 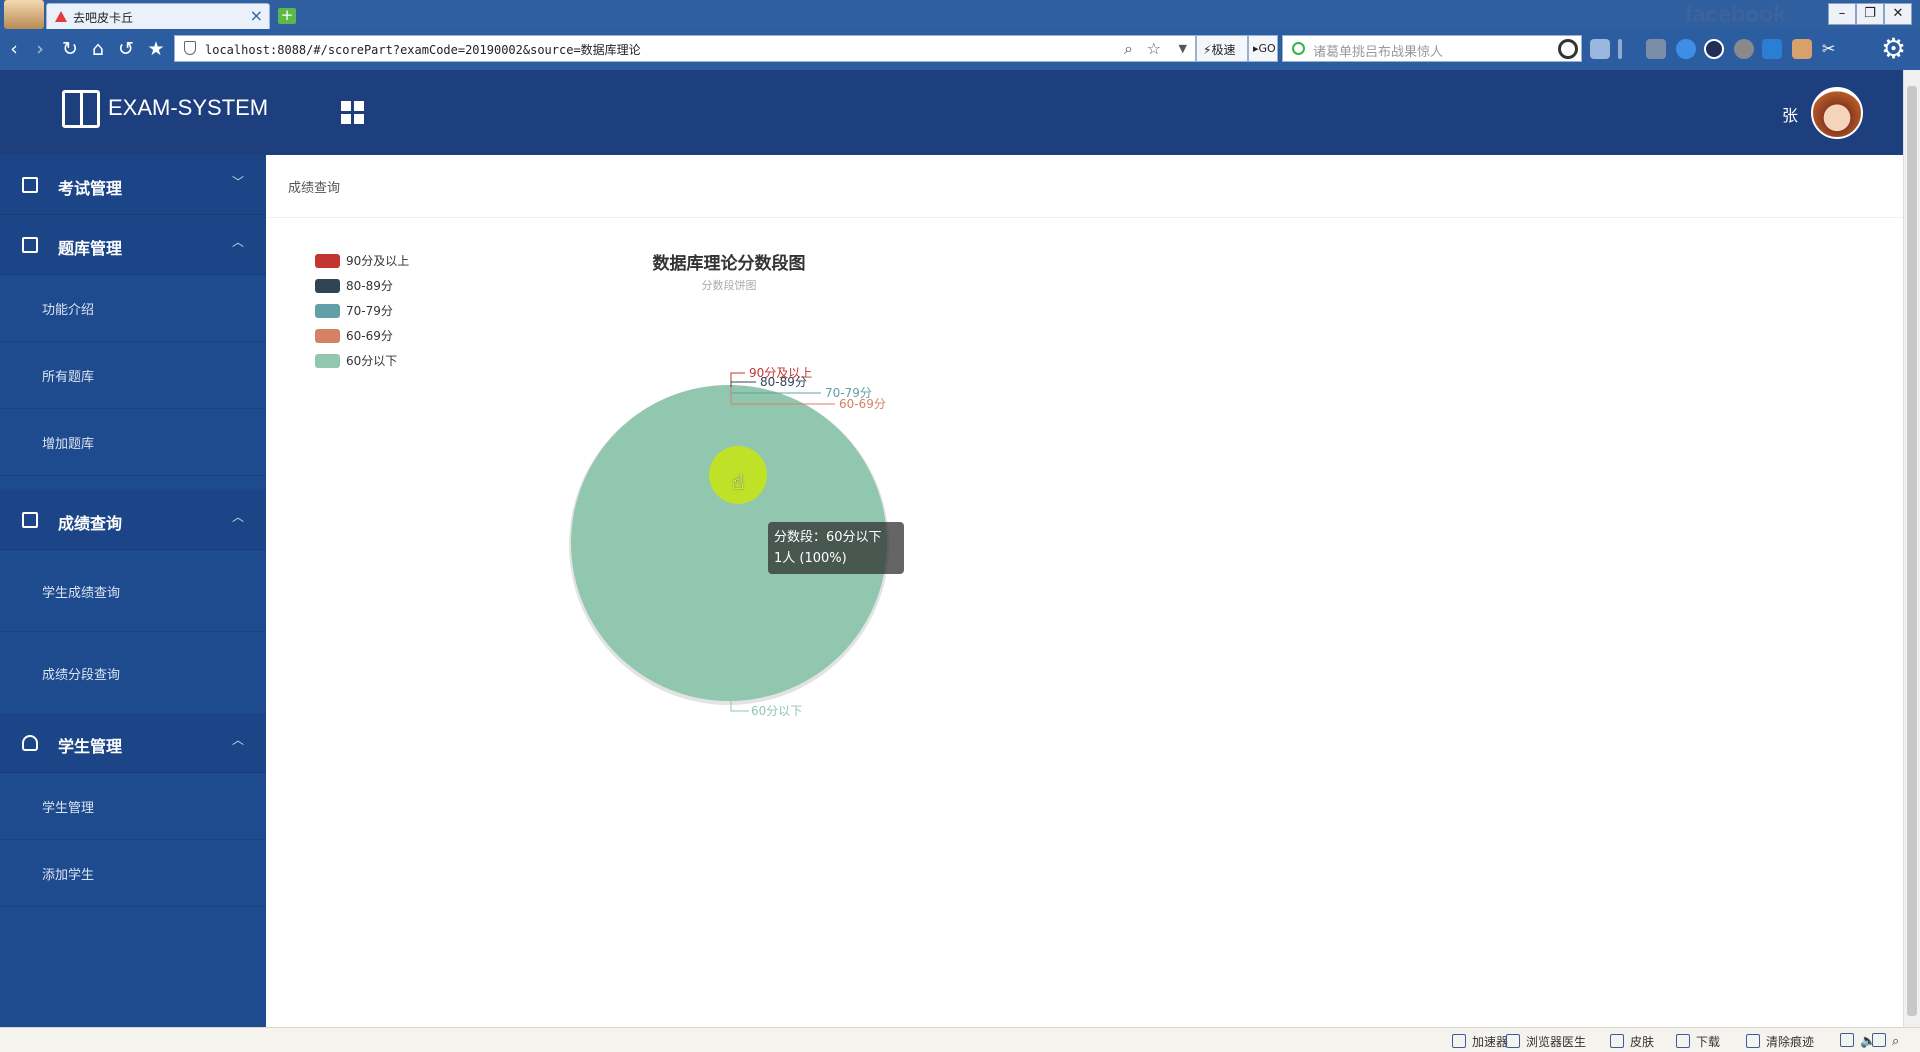 I want to click on bookmark-star-icon: ☆, so click(x=1154, y=48).